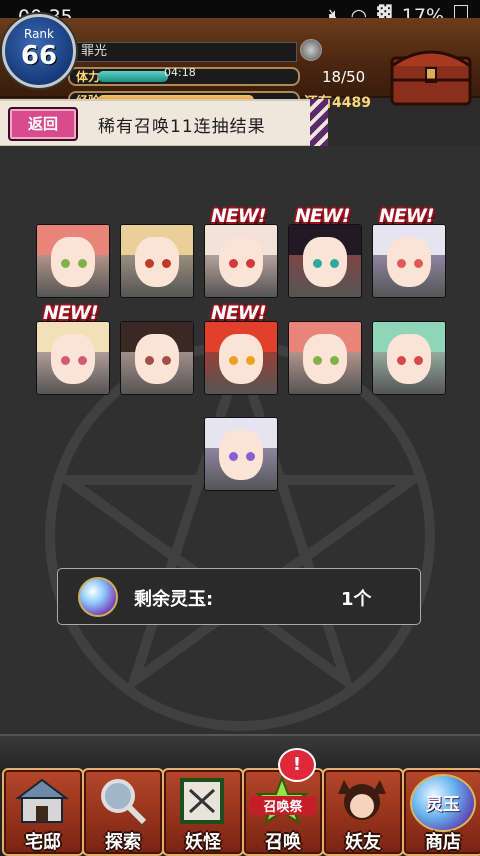  What do you see at coordinates (185, 52) in the screenshot?
I see `player-name: 罪光` at bounding box center [185, 52].